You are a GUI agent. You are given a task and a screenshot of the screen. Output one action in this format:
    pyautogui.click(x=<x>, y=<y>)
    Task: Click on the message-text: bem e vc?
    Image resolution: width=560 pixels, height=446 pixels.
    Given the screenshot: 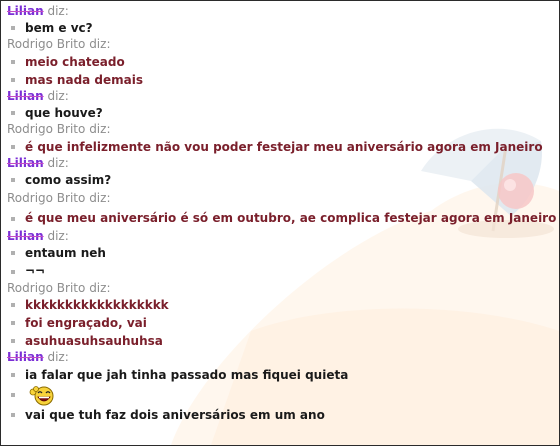 What is the action you would take?
    pyautogui.click(x=59, y=28)
    